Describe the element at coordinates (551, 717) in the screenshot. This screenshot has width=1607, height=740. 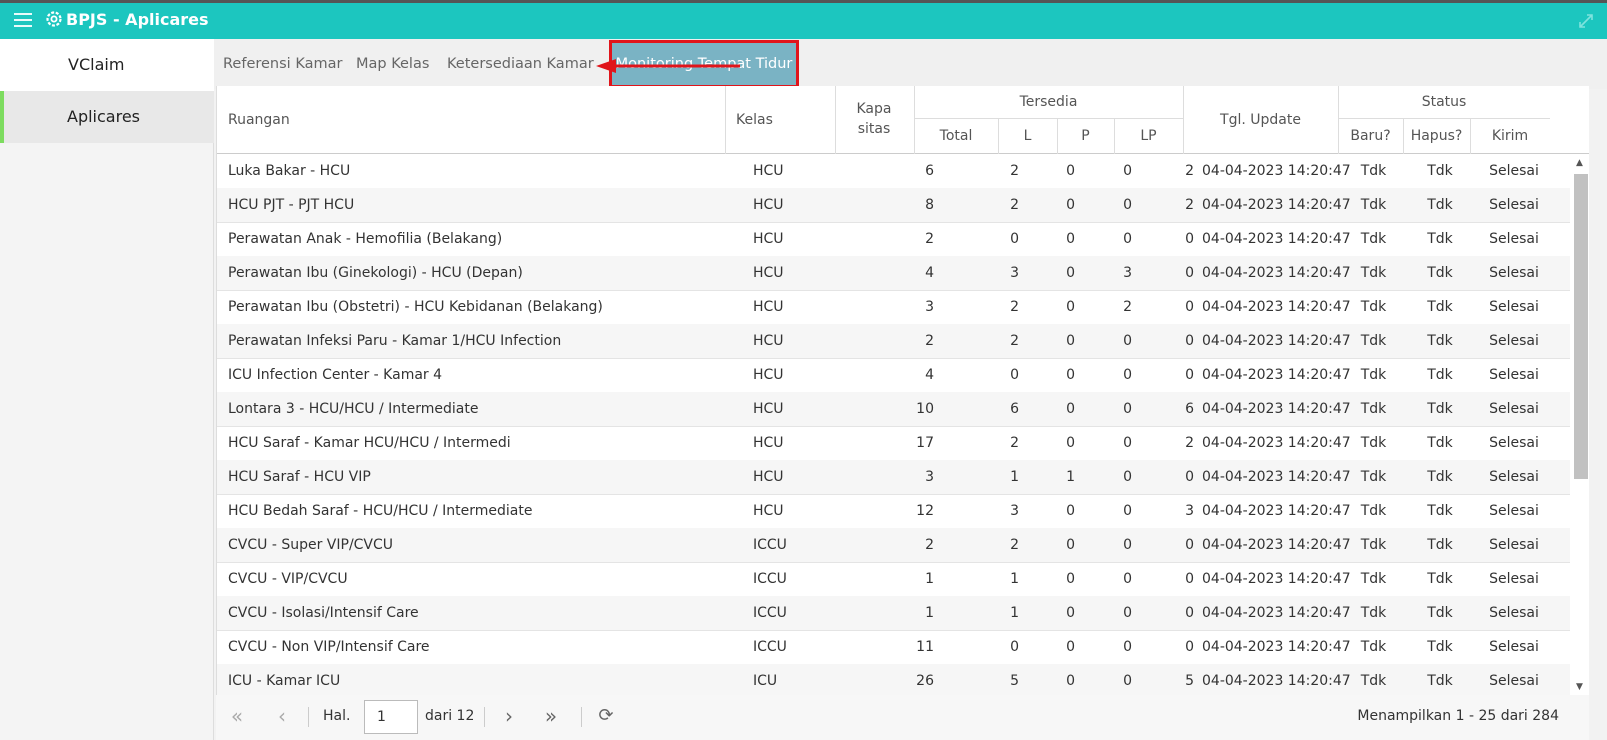
I see `last-page-icon: »` at that location.